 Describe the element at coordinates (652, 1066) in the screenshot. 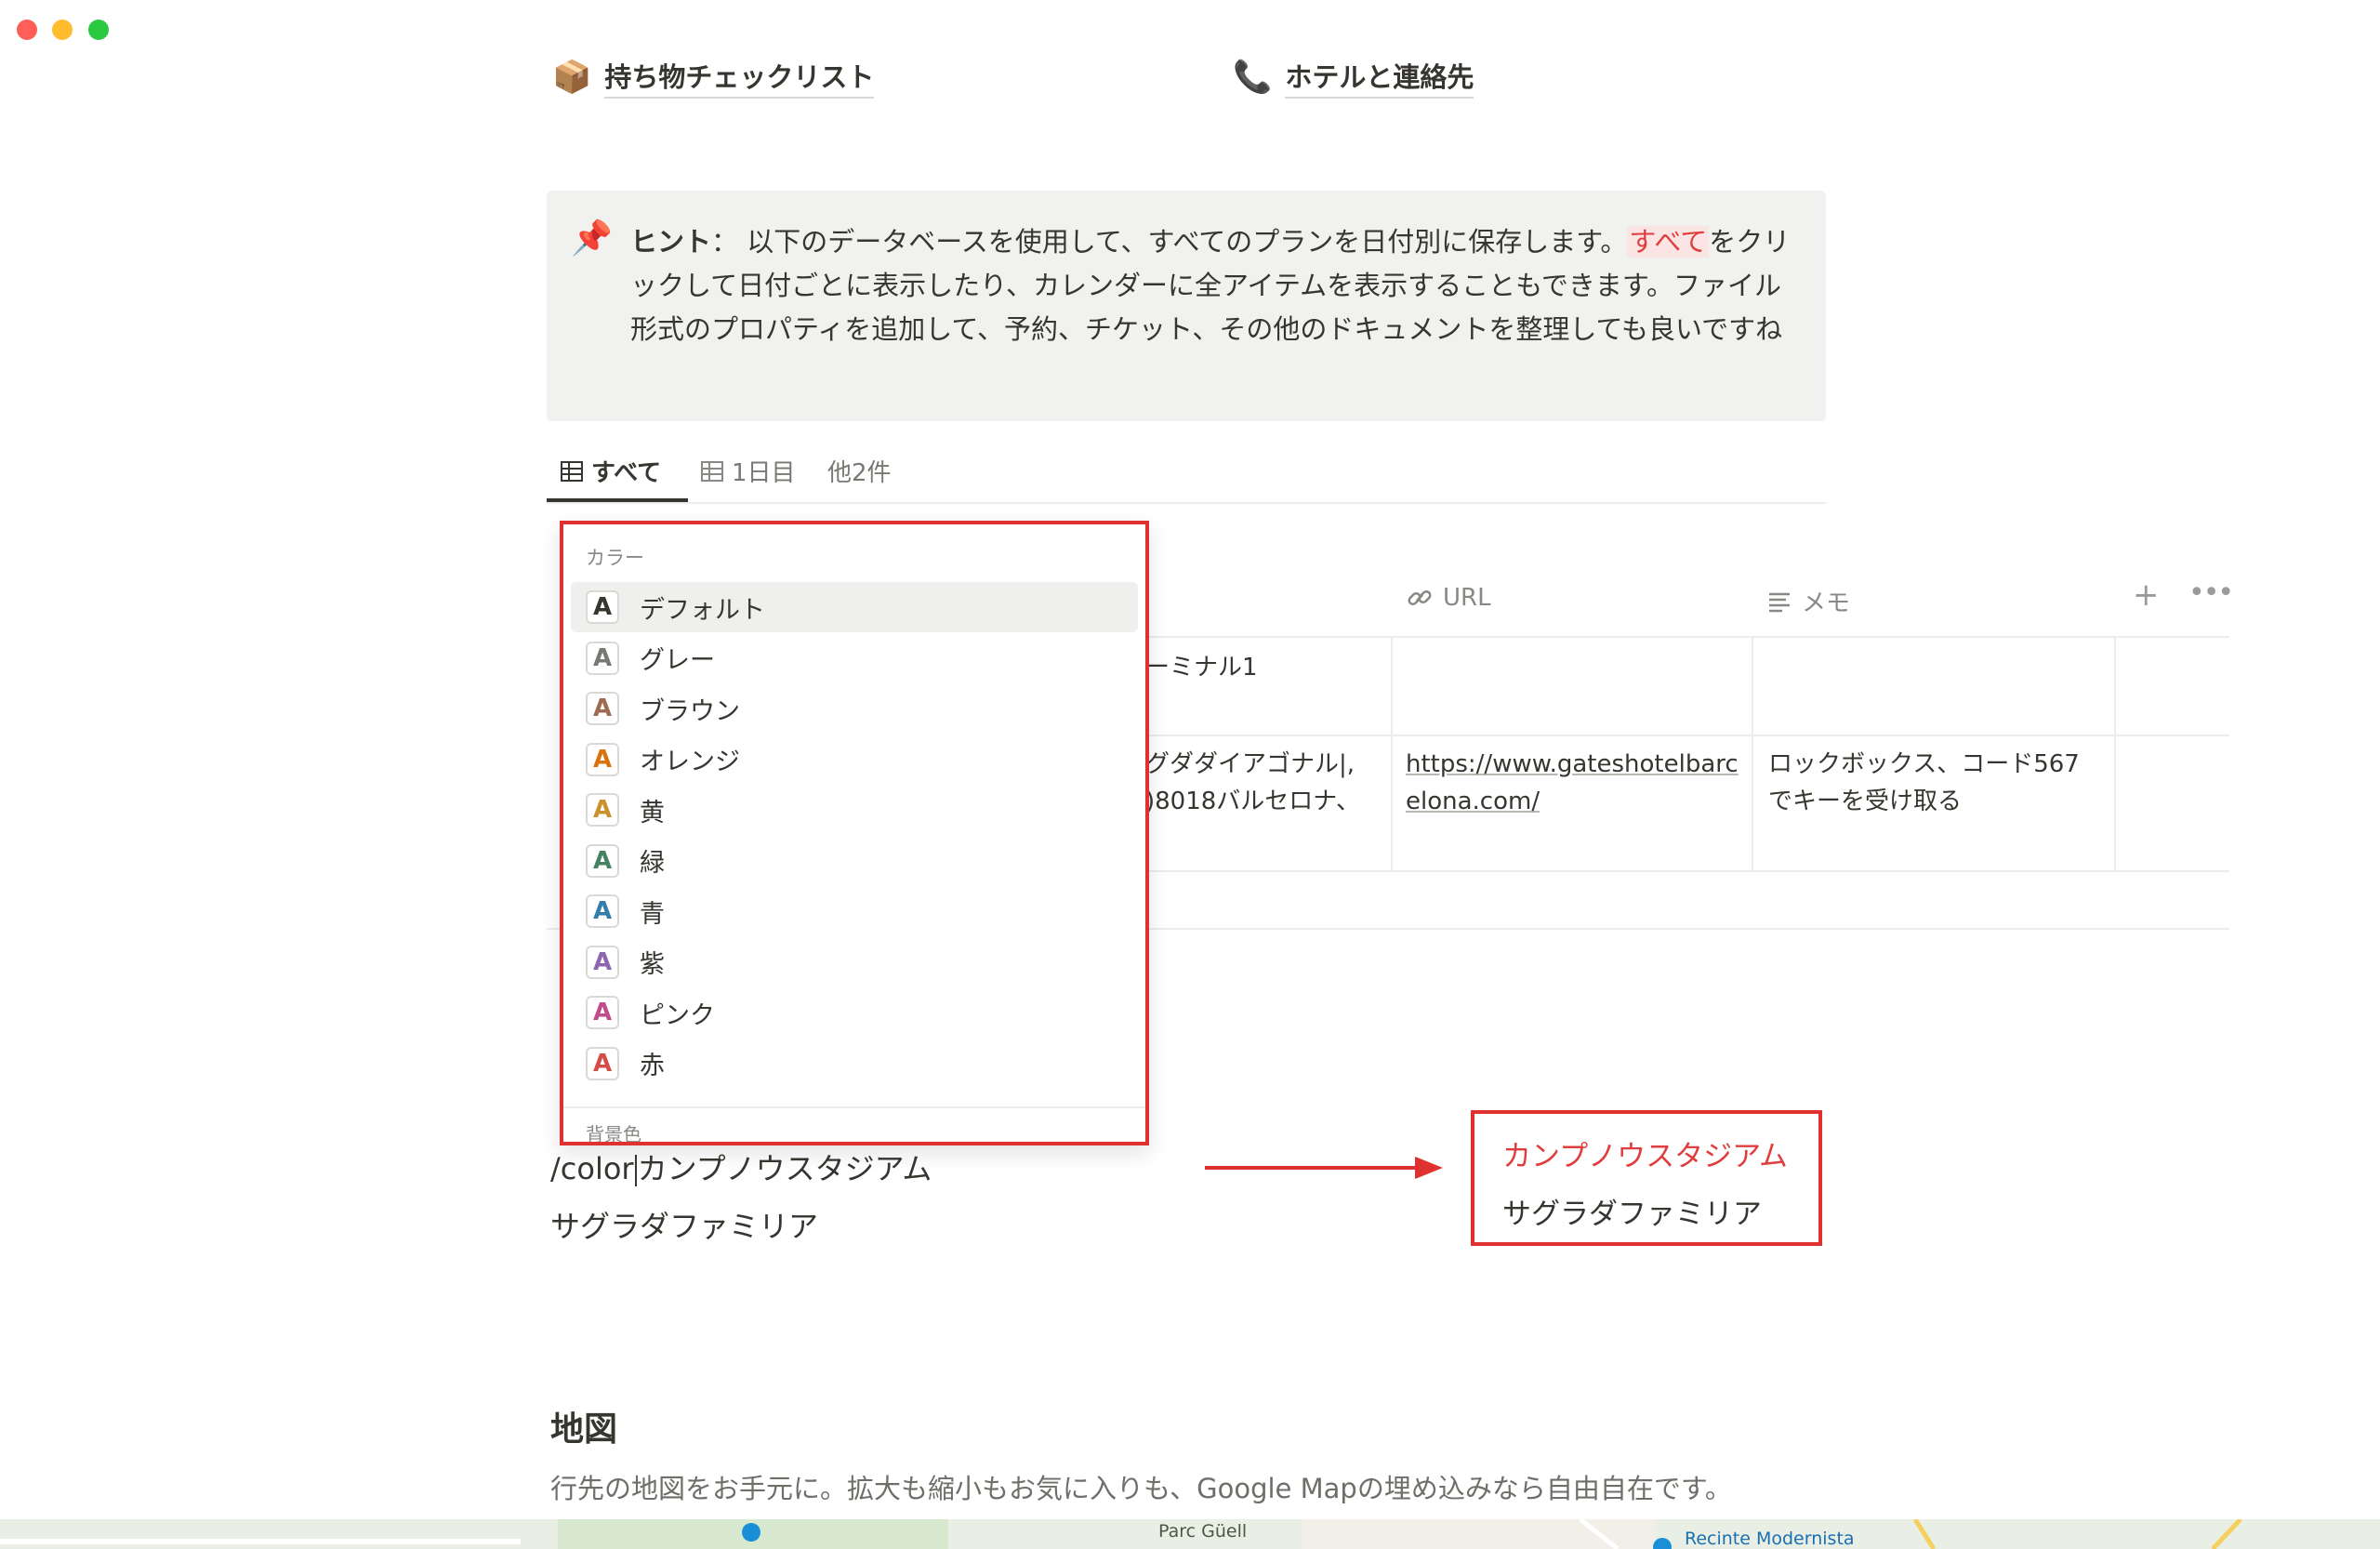

I see `color-option-label: 赤` at that location.